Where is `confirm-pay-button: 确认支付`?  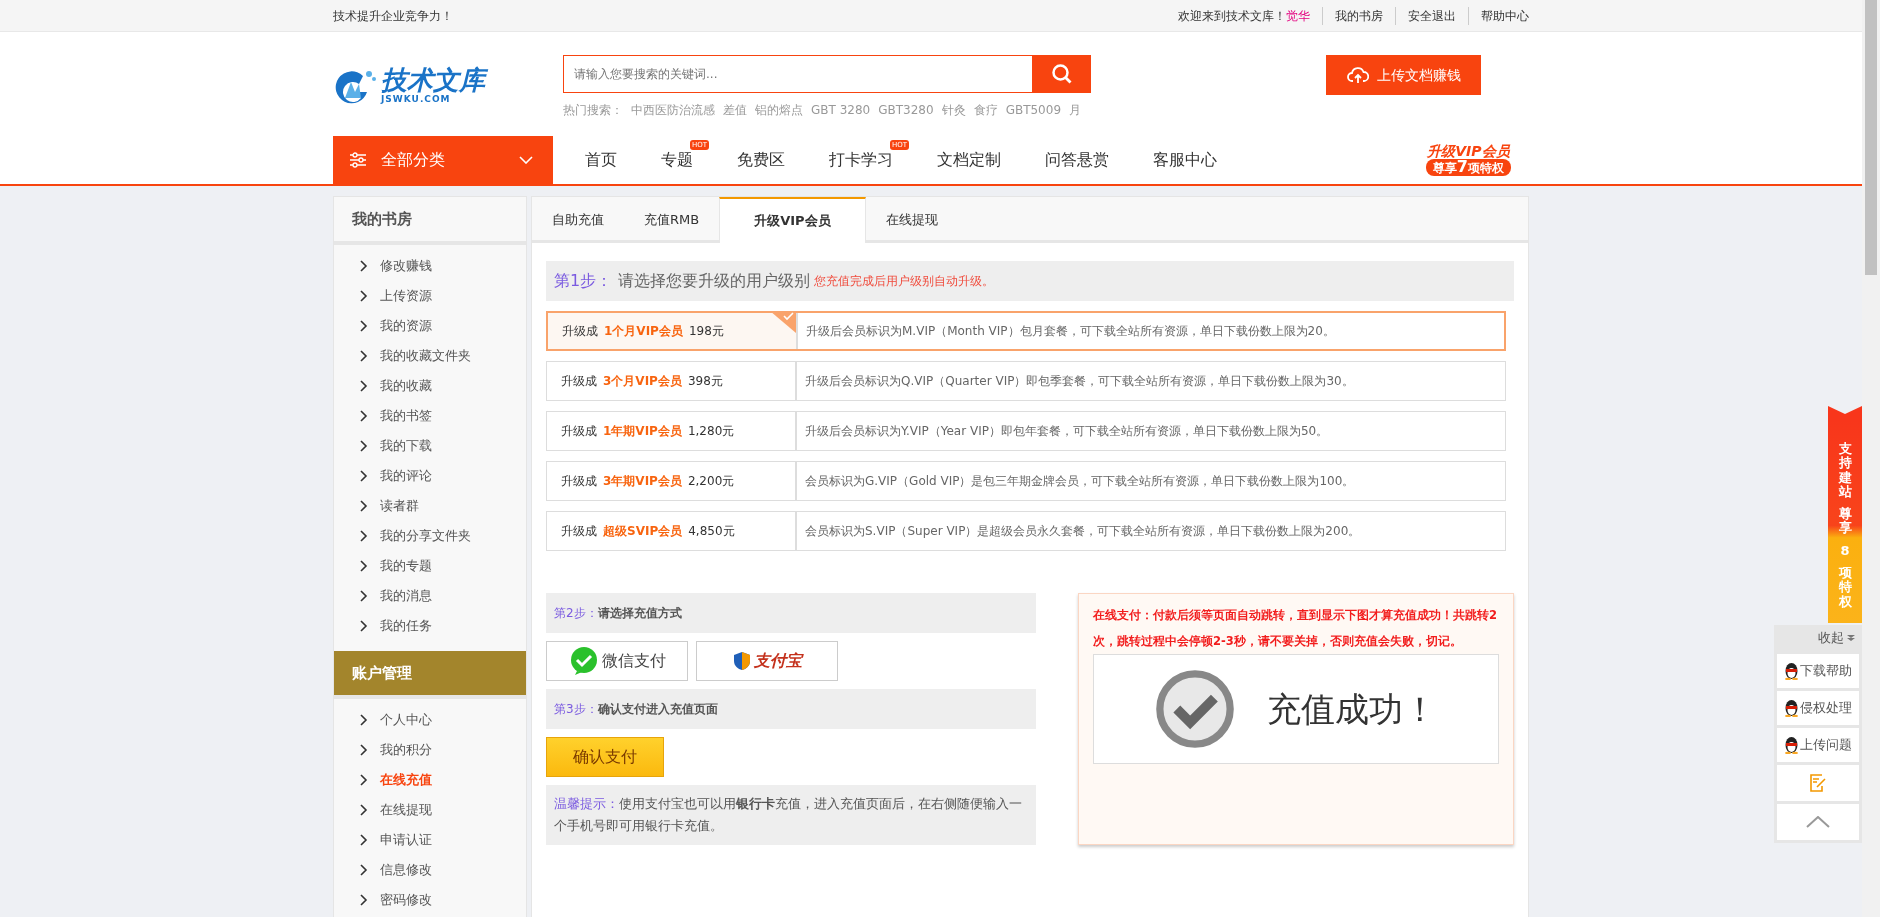
confirm-pay-button: 确认支付 is located at coordinates (605, 757).